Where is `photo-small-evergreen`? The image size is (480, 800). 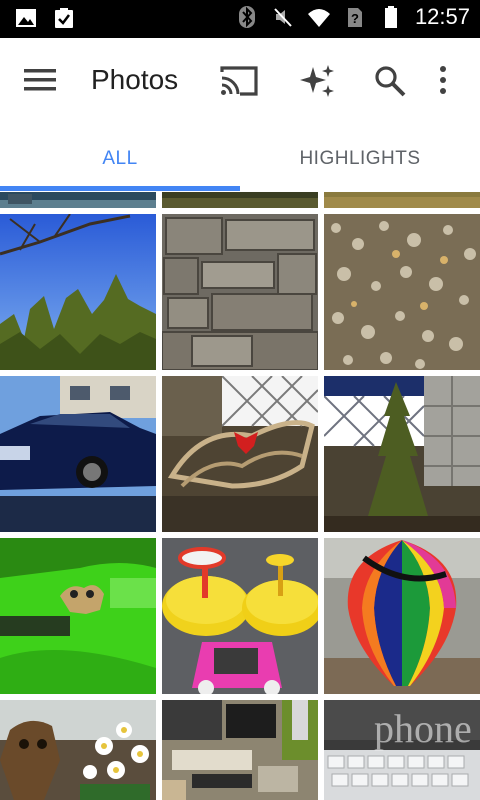 photo-small-evergreen is located at coordinates (402, 454).